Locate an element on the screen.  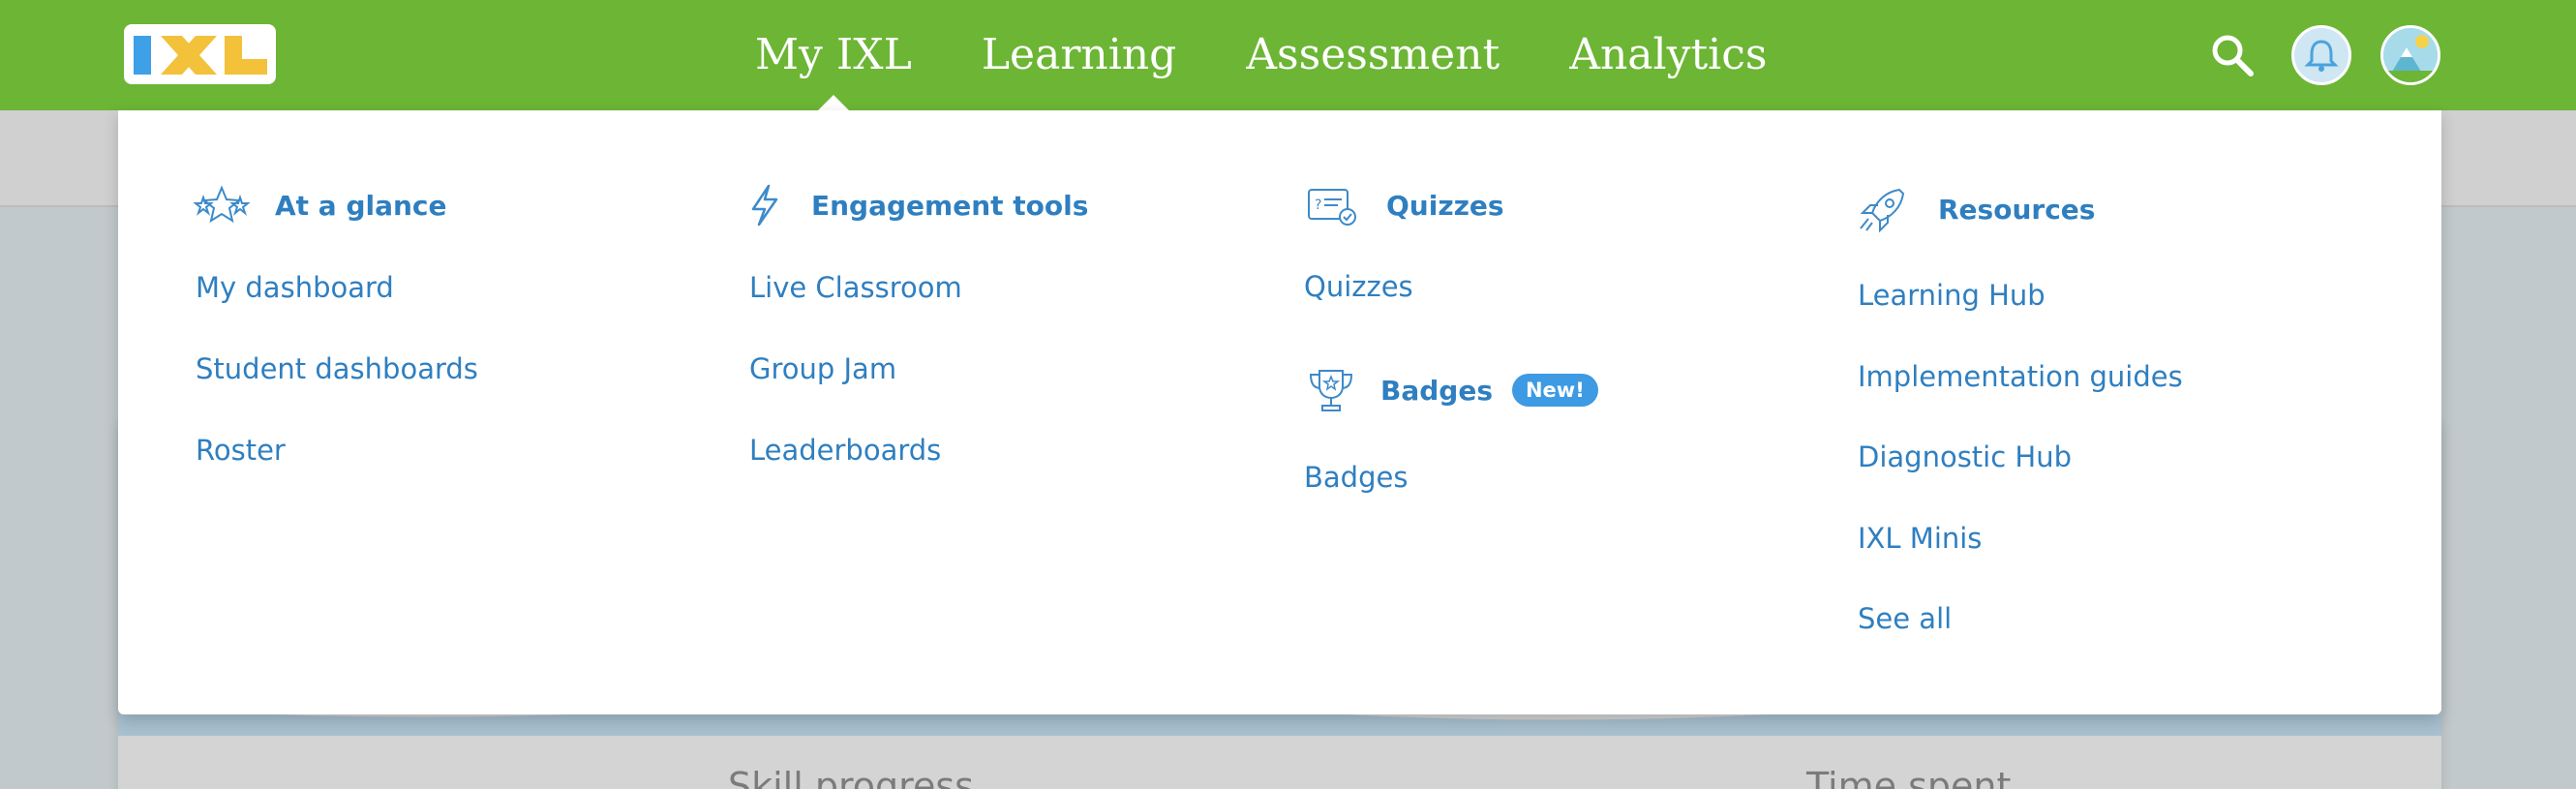
link-my-dashboard: My dashboard is located at coordinates (295, 287).